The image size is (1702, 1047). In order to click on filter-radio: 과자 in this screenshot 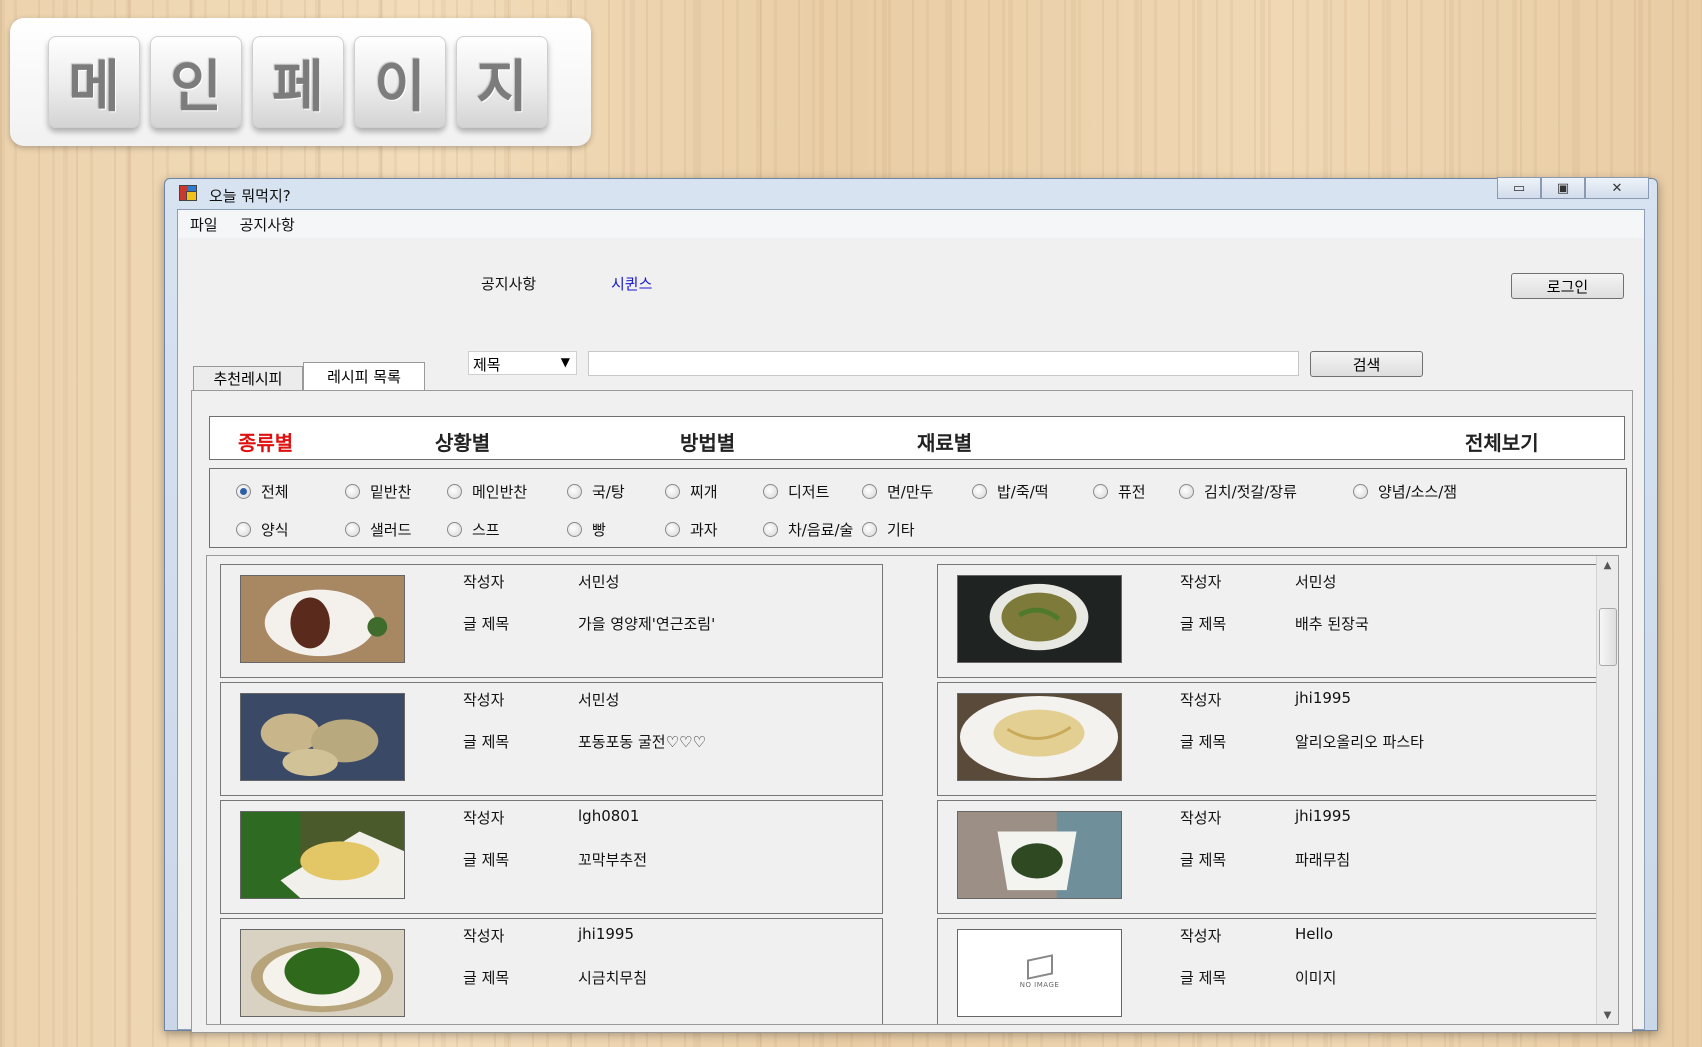, I will do `click(691, 529)`.